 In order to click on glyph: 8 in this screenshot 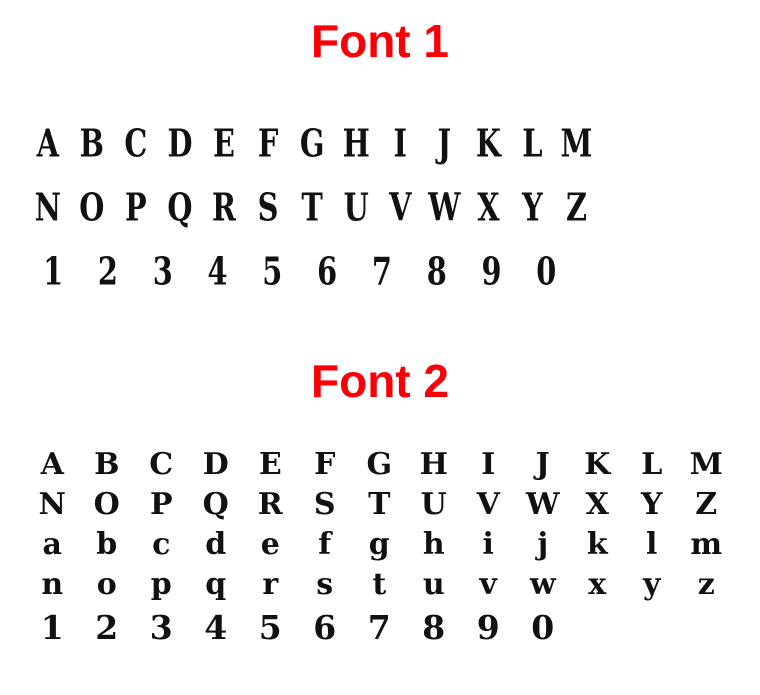, I will do `click(437, 272)`.